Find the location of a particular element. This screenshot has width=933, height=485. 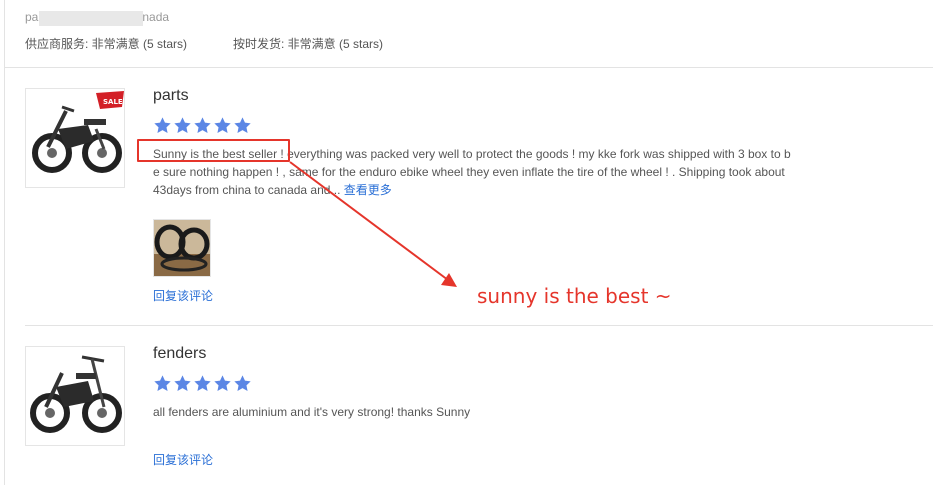

supplier-service-rating: 供应商服务: 非常满意 (5 stars) is located at coordinates (106, 44).